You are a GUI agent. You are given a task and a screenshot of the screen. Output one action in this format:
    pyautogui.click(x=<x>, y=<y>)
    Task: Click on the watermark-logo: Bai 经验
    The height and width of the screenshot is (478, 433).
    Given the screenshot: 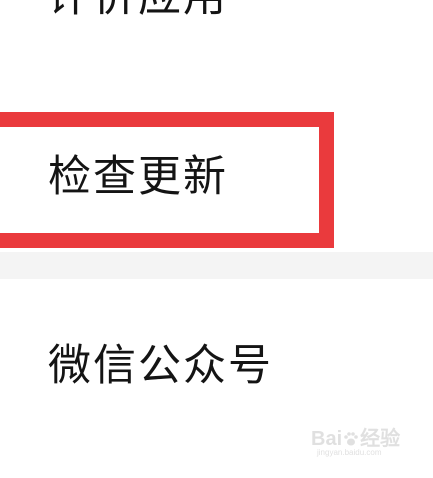 What is the action you would take?
    pyautogui.click(x=355, y=436)
    